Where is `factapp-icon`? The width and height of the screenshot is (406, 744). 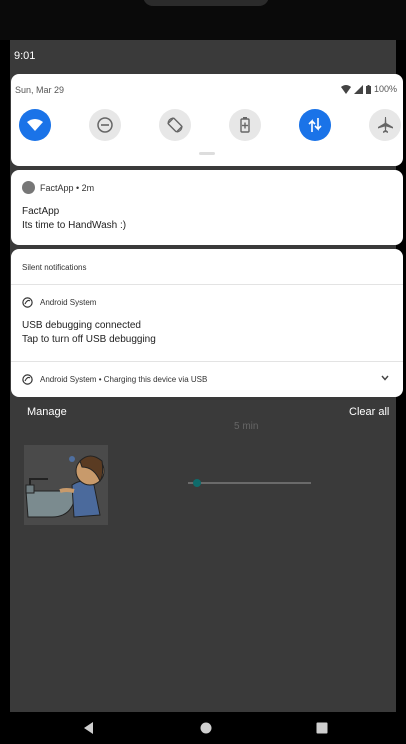 factapp-icon is located at coordinates (28, 187).